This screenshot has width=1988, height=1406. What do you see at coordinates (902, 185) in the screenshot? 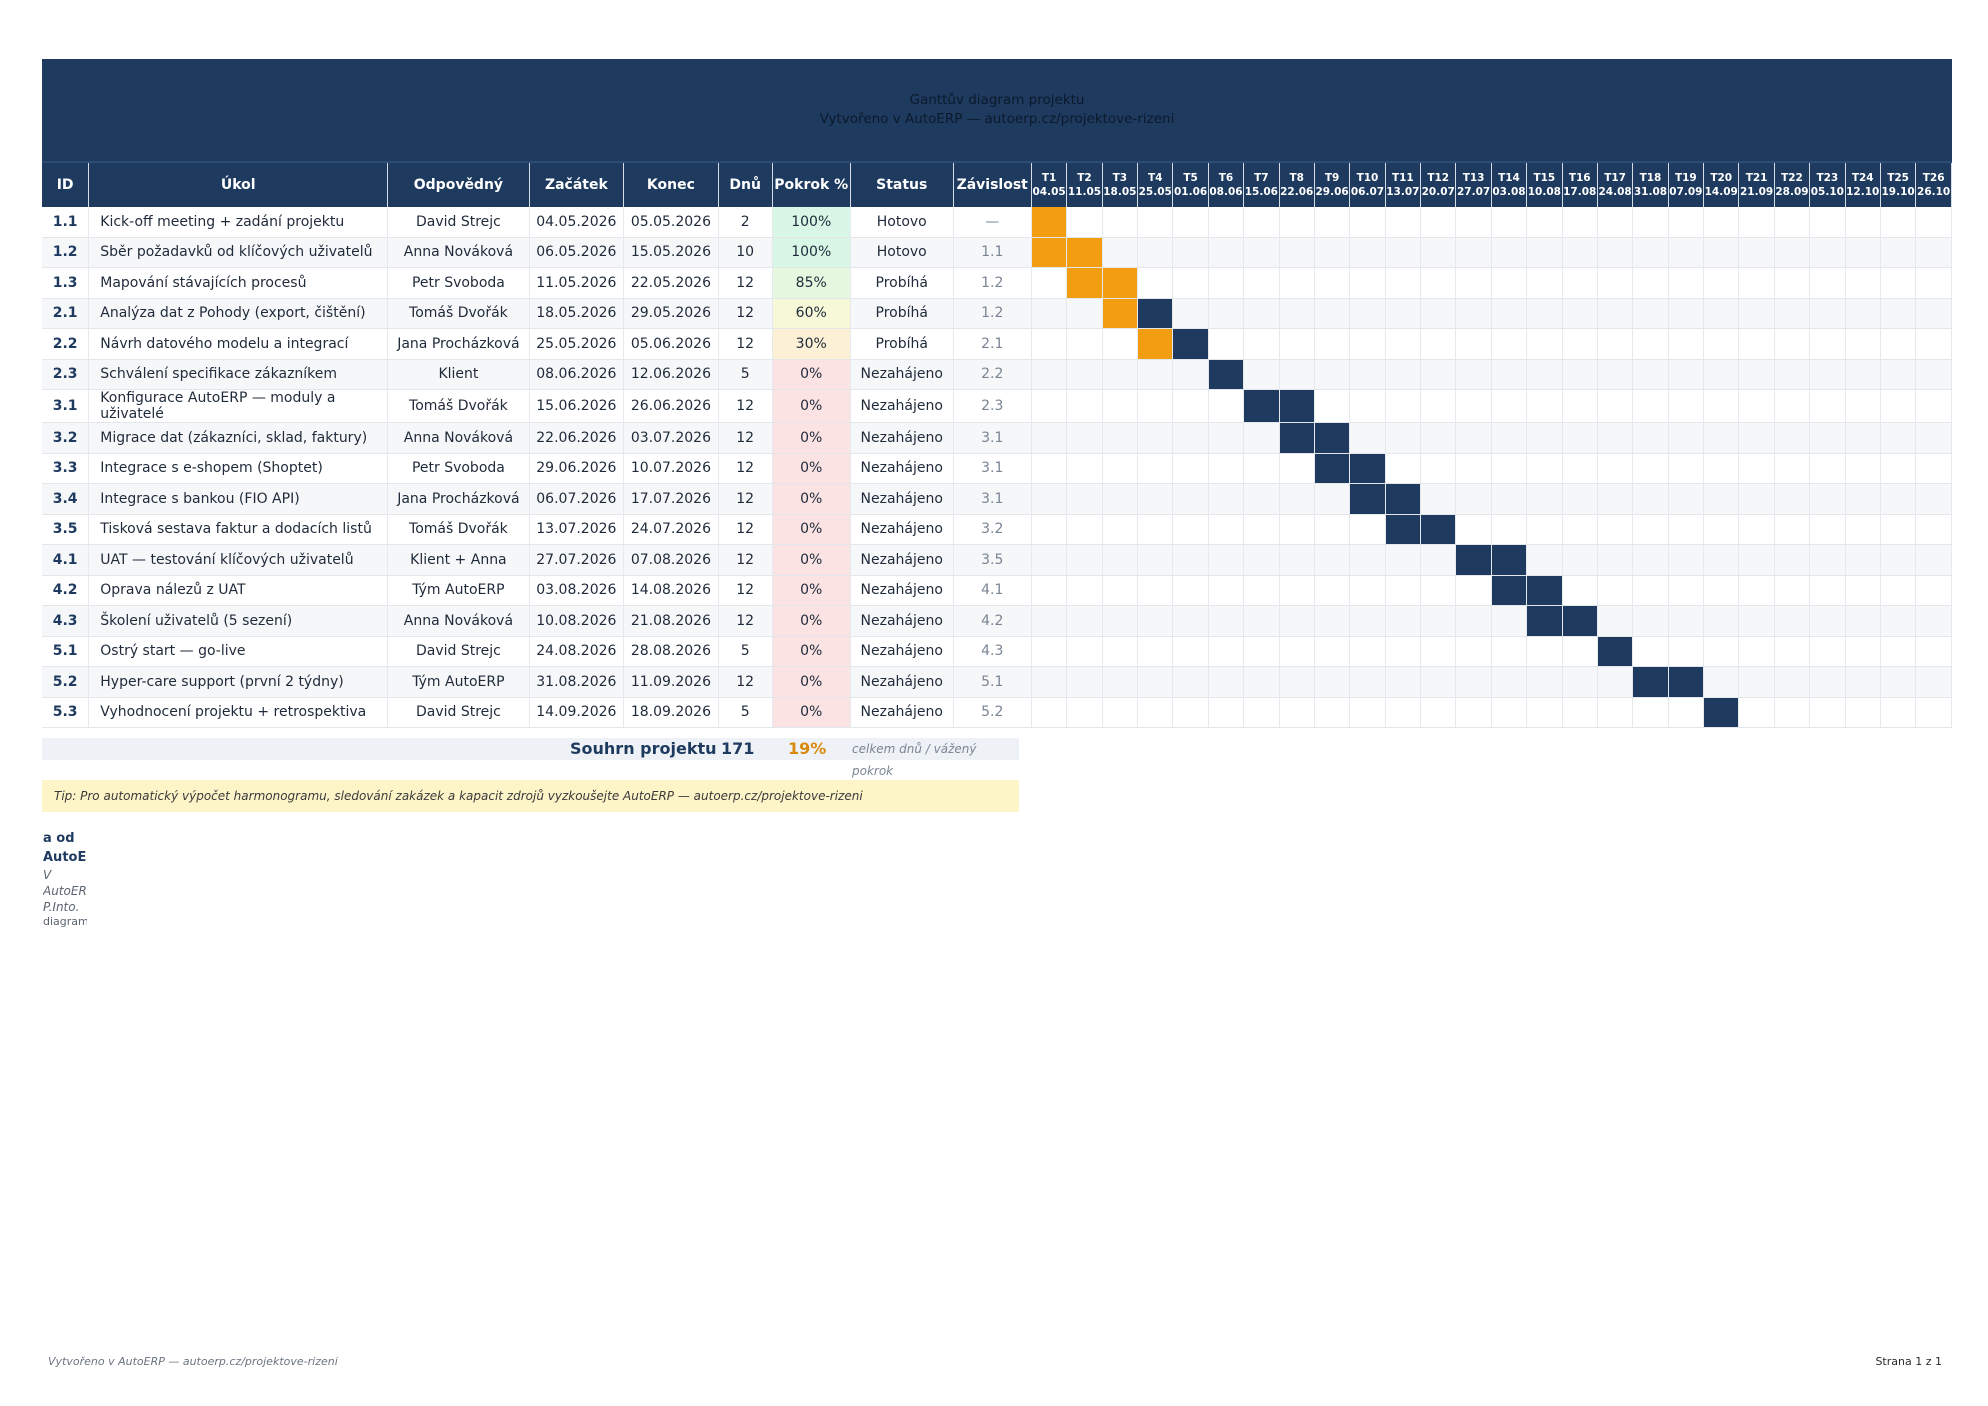
I see `col-header-status: Status` at bounding box center [902, 185].